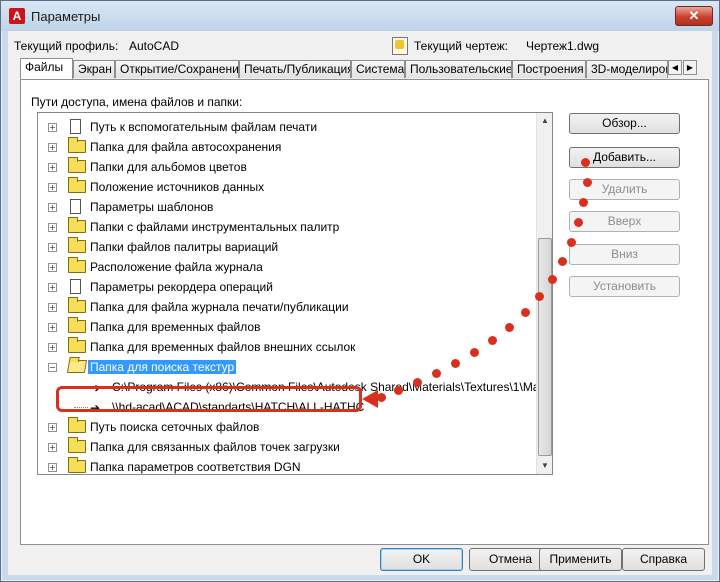  I want to click on tree-item: + Папка параметров соответствия DGN, so click(287, 465).